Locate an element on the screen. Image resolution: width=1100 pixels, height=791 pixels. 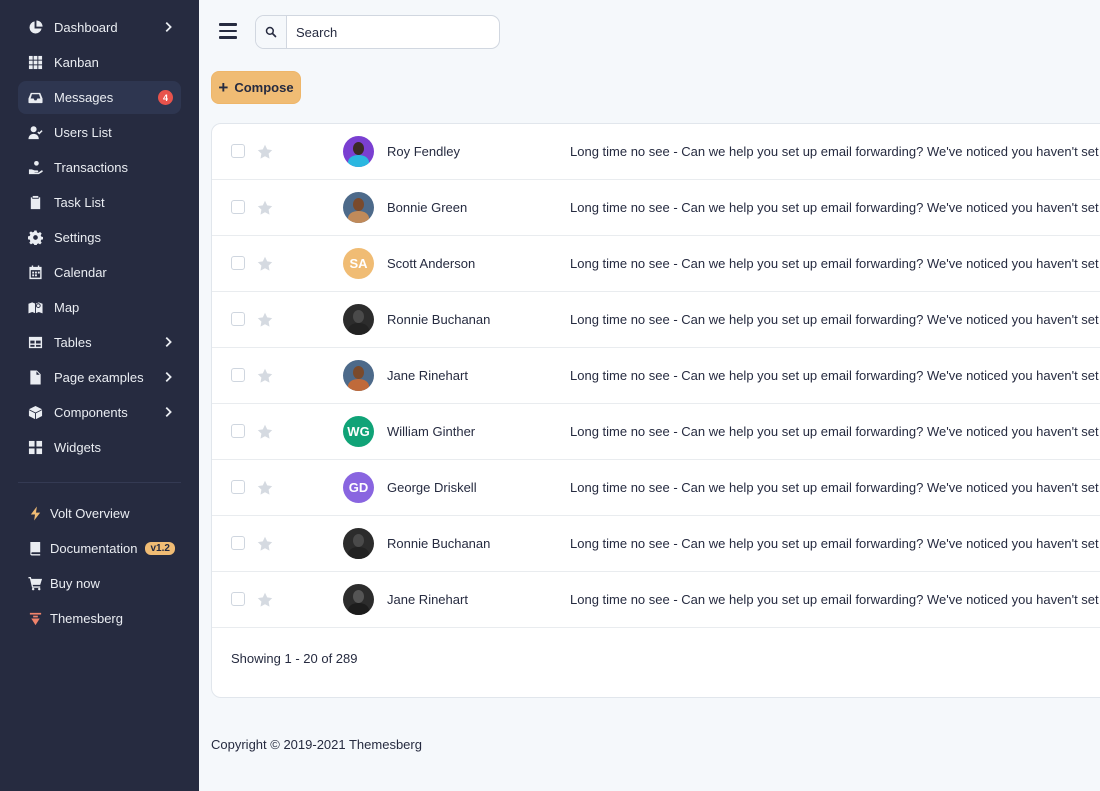
sidebar-item-messages: Messages 4 is located at coordinates (99, 97).